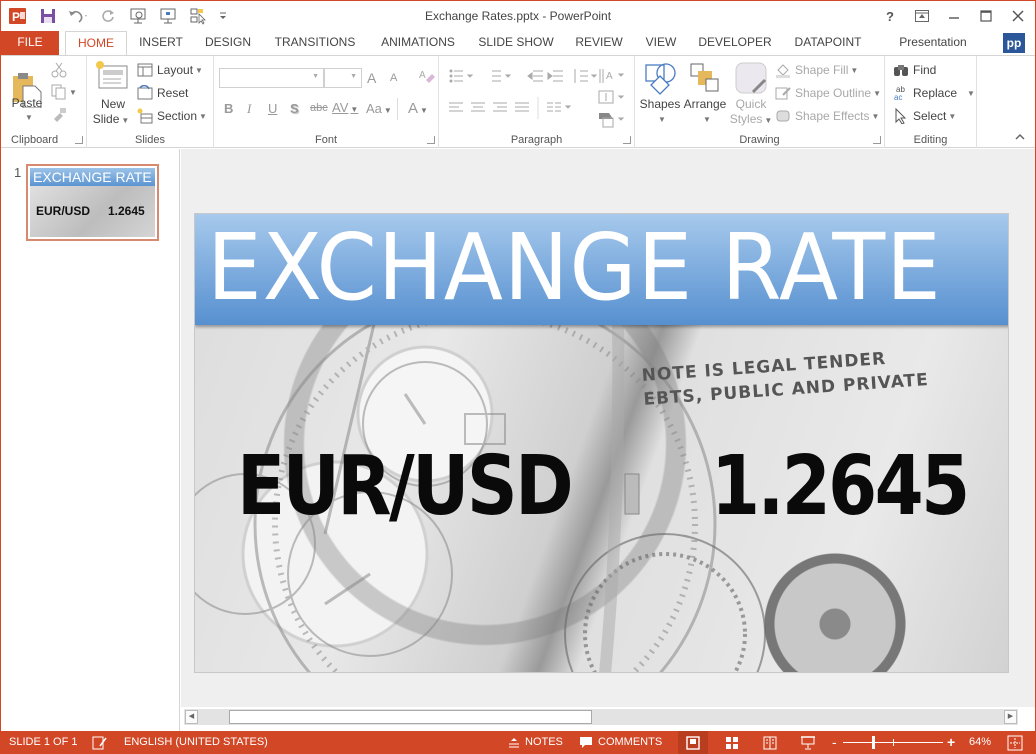  What do you see at coordinates (319, 108) in the screenshot?
I see `strikethrough-button: abc` at bounding box center [319, 108].